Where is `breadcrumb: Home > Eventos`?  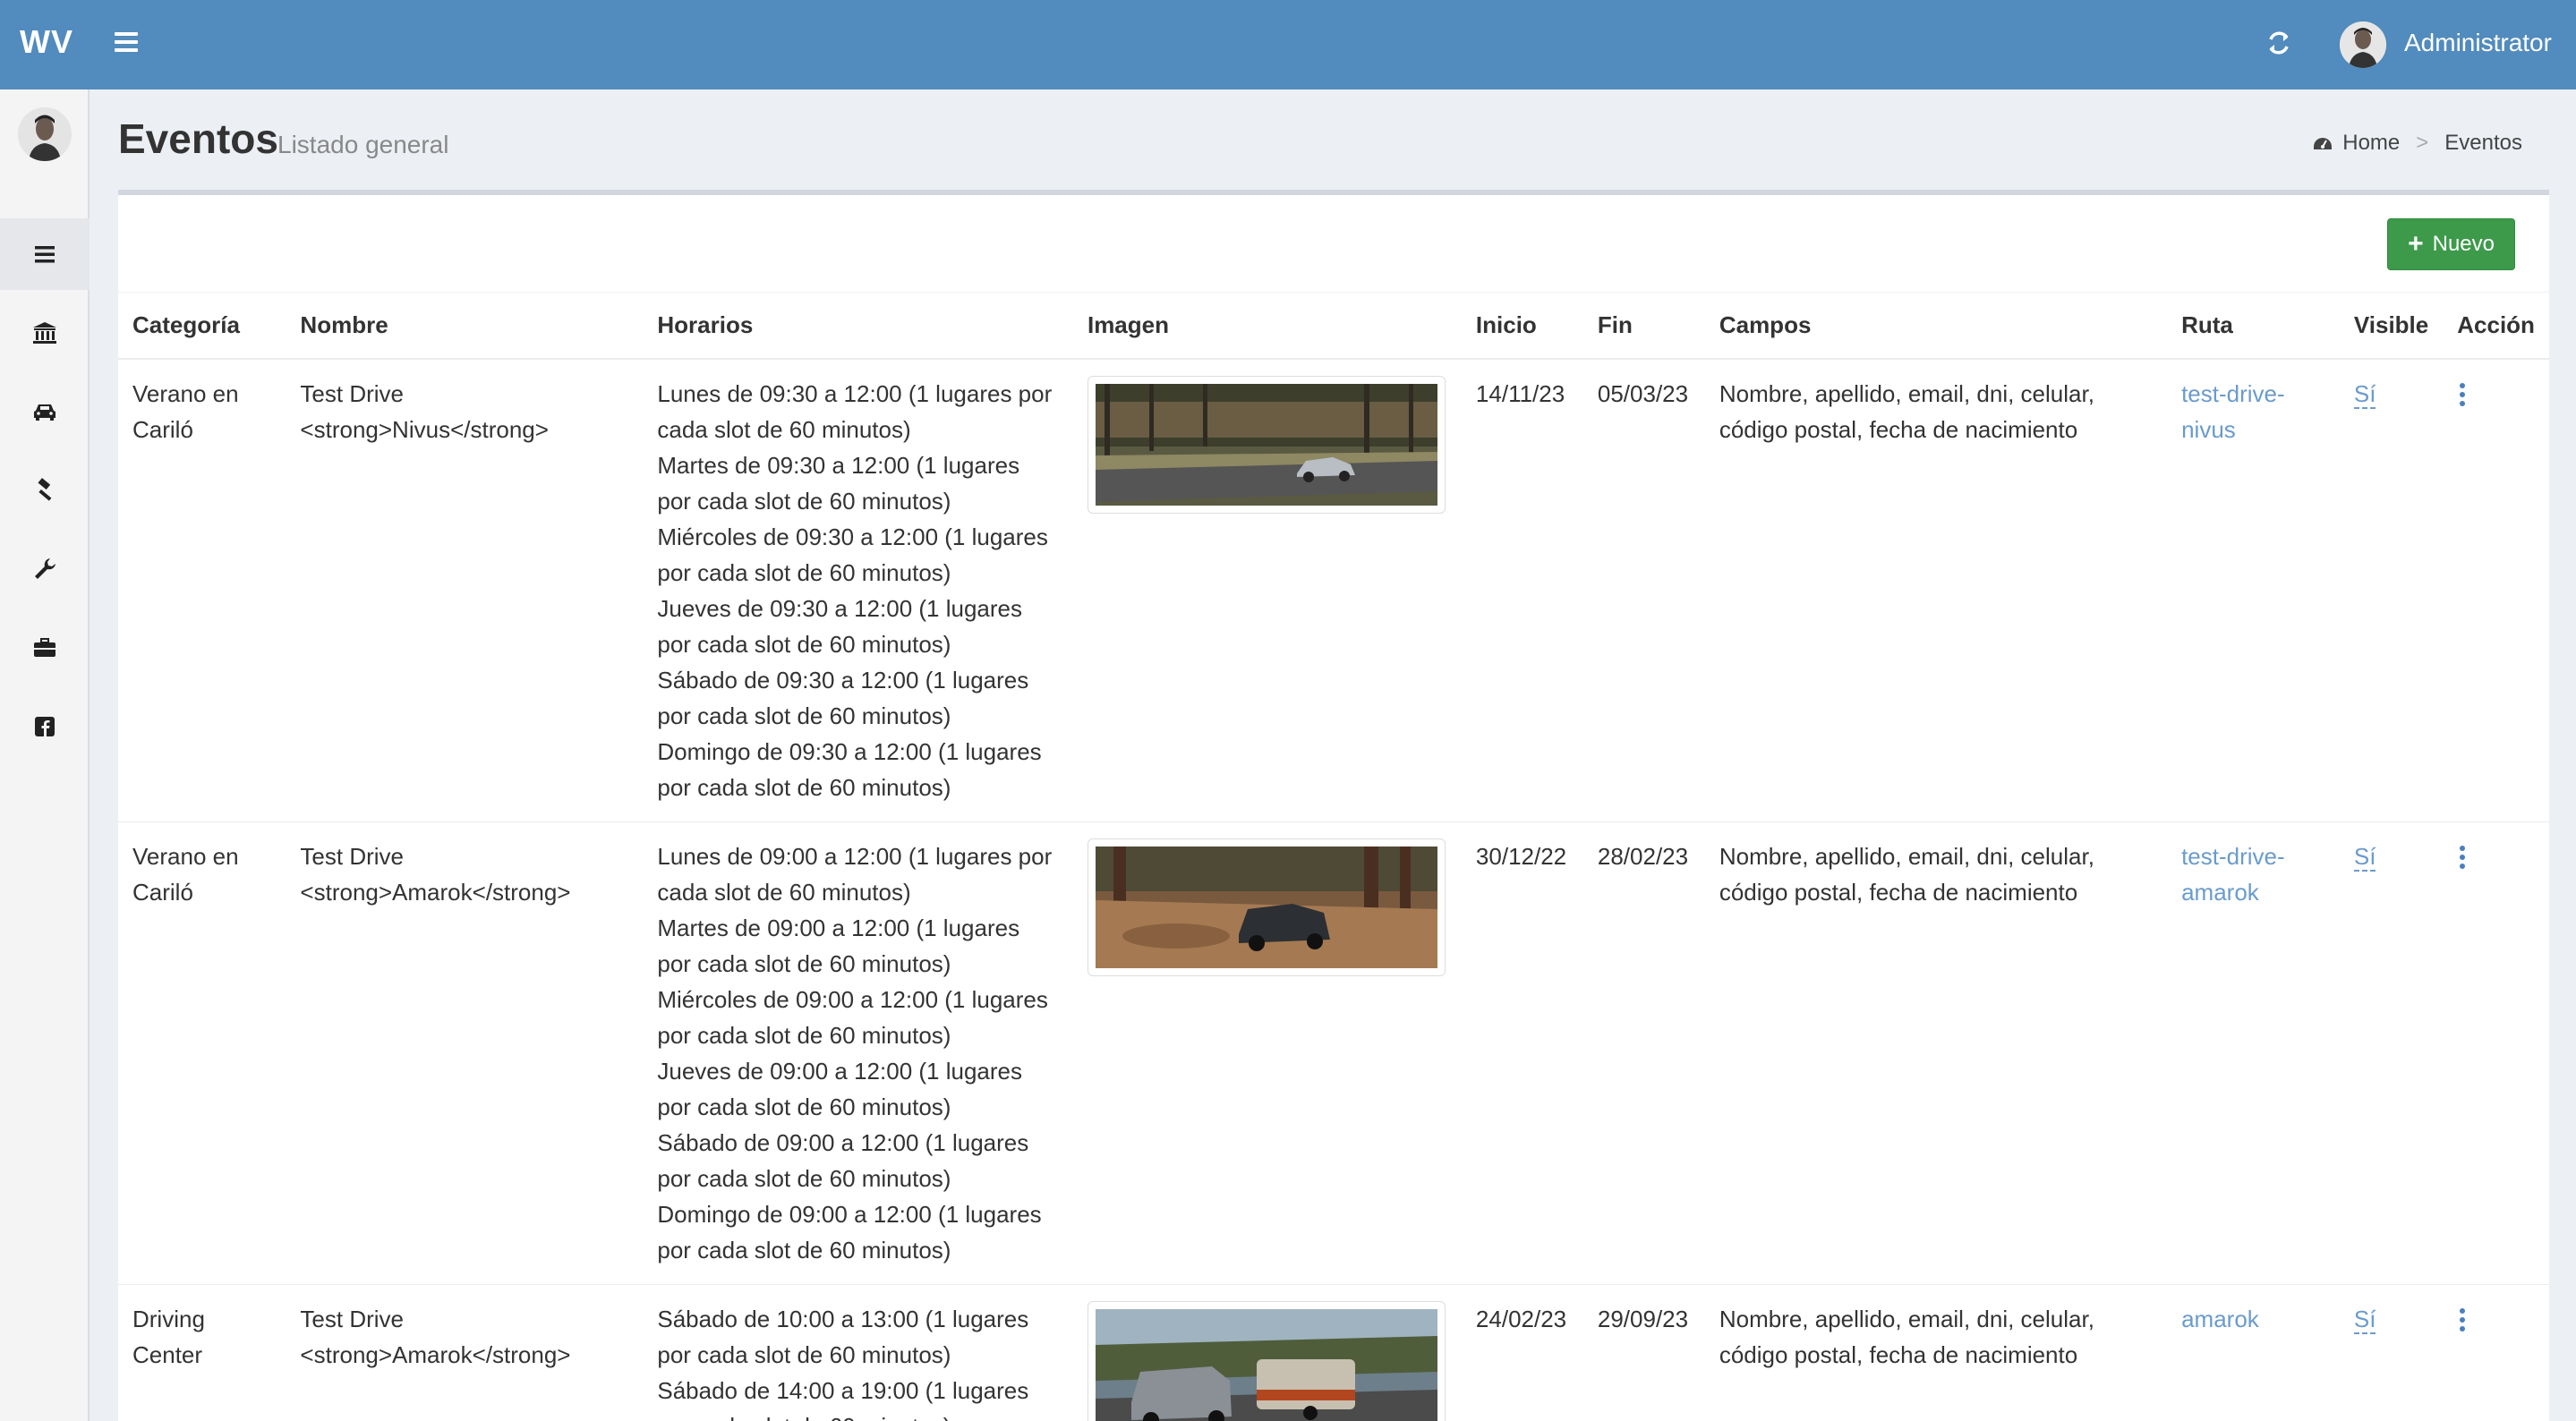
breadcrumb: Home > Eventos is located at coordinates (2417, 143).